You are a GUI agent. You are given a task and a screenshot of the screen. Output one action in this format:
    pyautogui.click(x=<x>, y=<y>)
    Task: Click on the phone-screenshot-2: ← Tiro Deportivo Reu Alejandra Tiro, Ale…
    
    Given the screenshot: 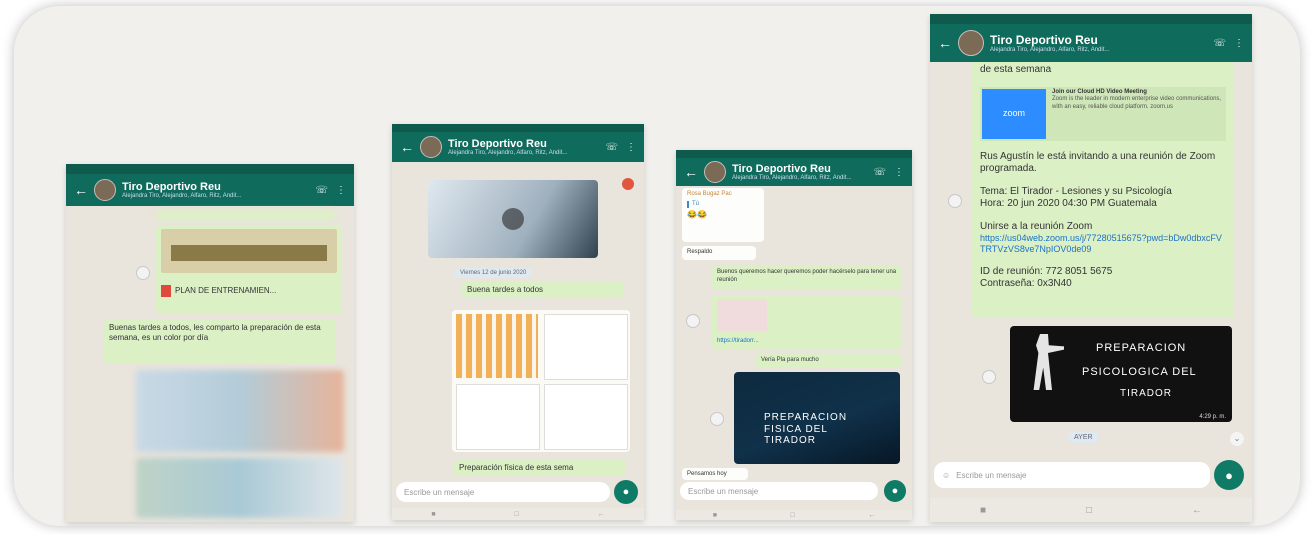 What is the action you would take?
    pyautogui.click(x=518, y=322)
    